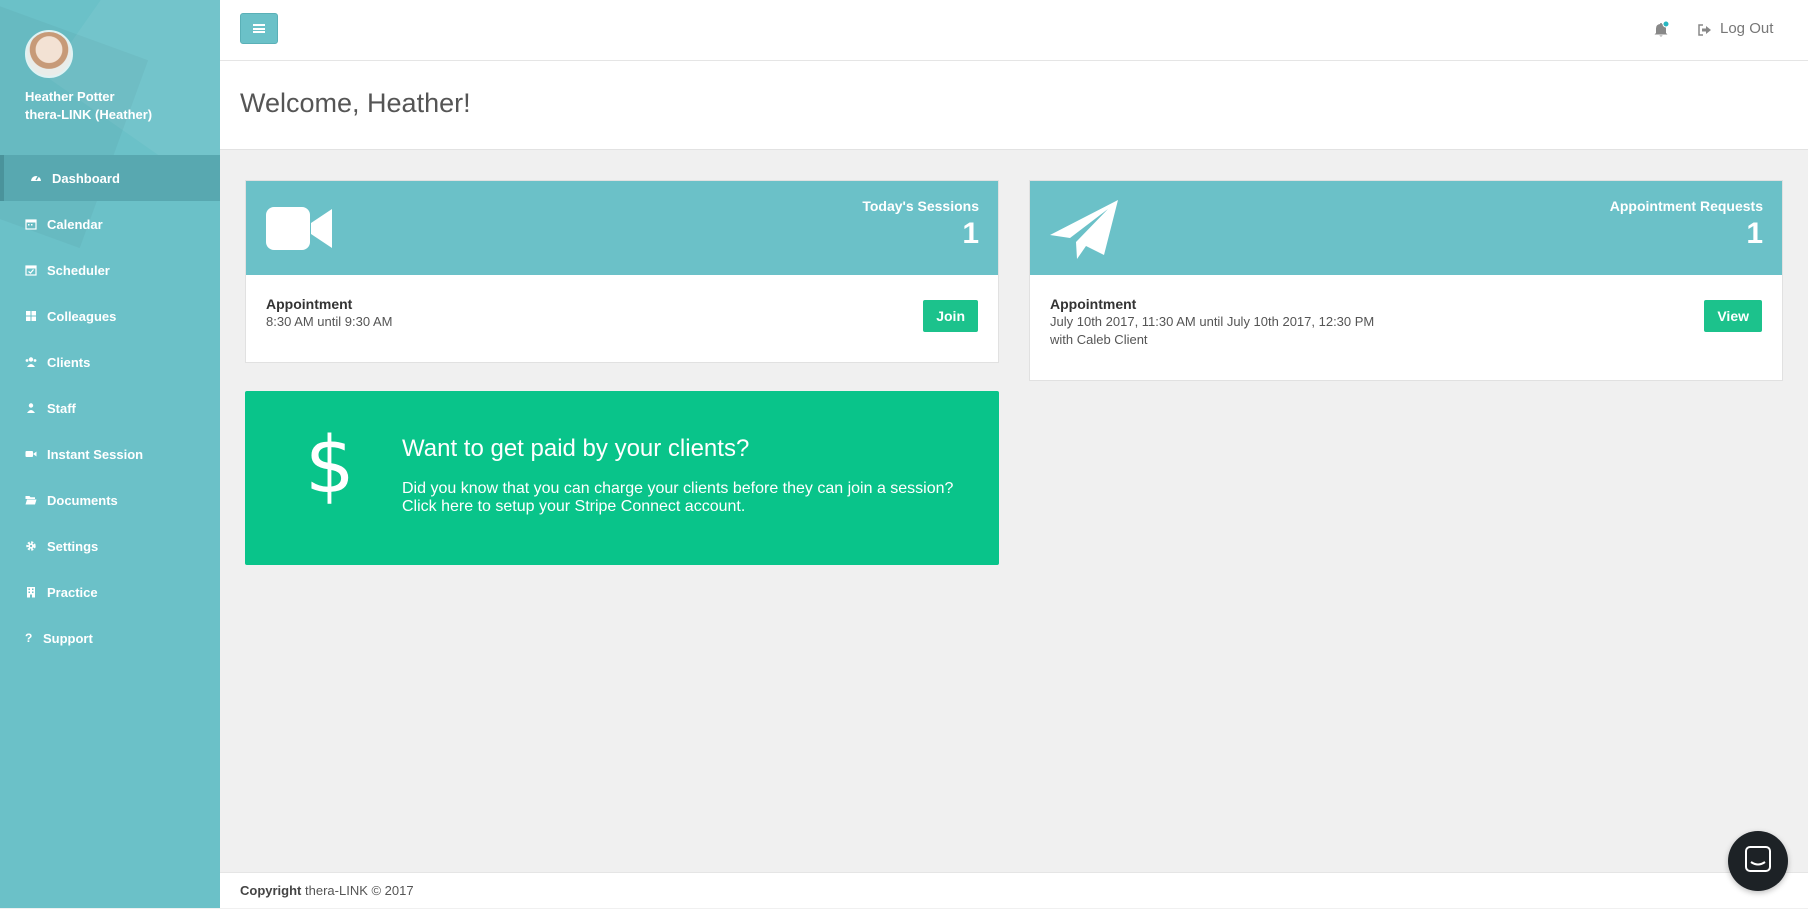 The image size is (1808, 909). I want to click on grid-icon, so click(31, 316).